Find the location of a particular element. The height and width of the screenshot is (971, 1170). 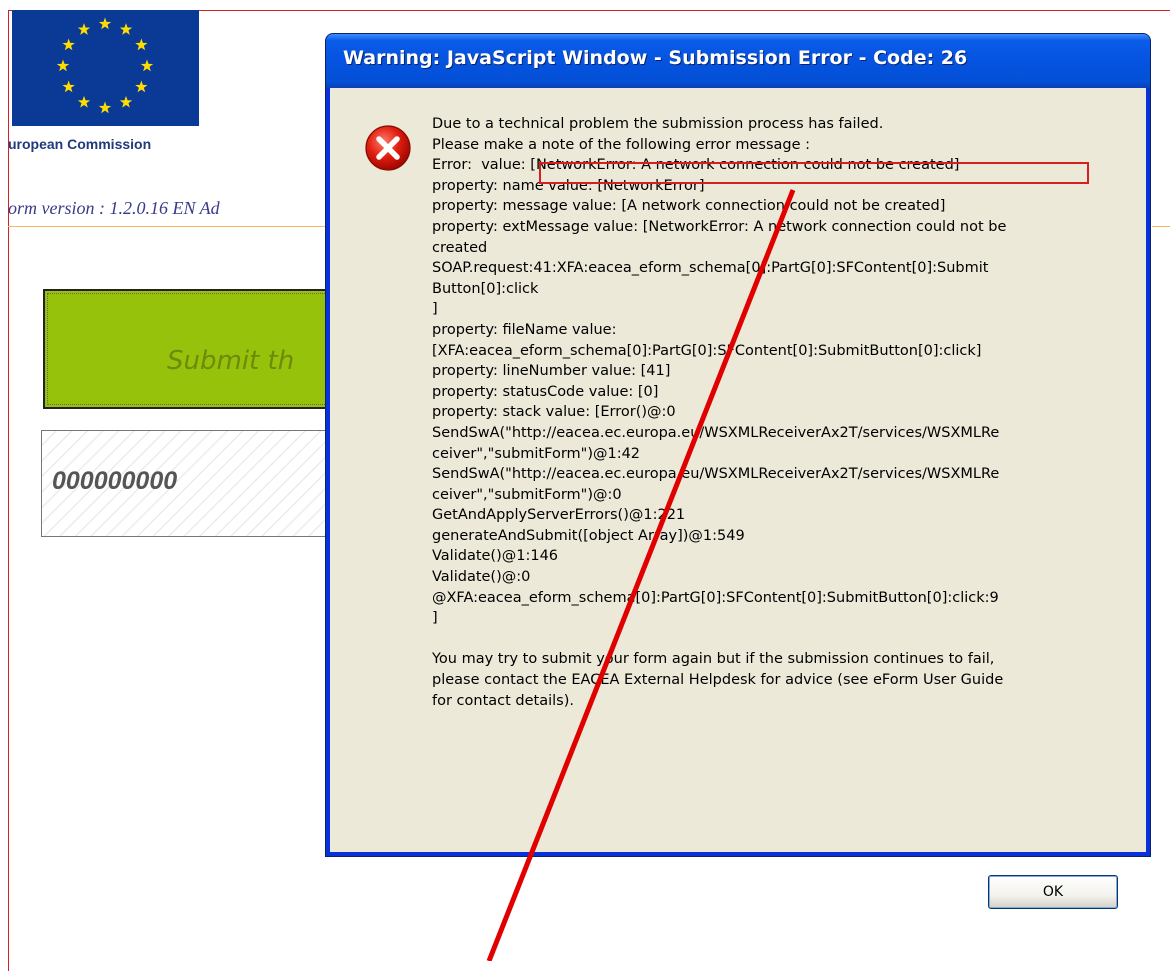

message-line: ceiver","submitForm")@1:42 is located at coordinates (536, 453).